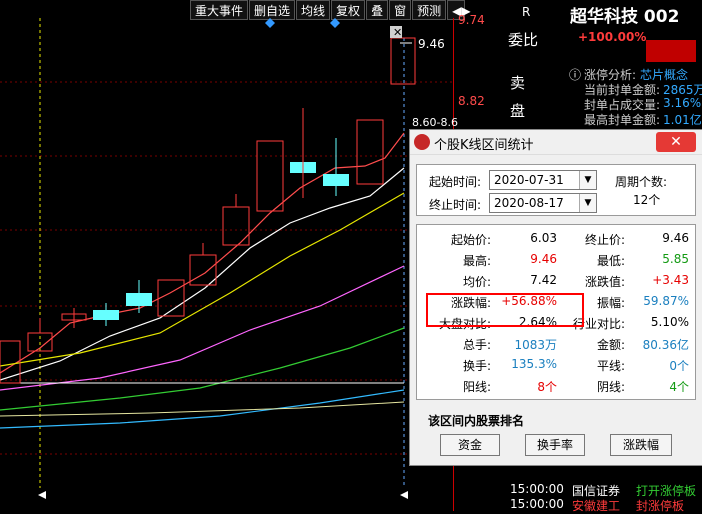 The height and width of the screenshot is (514, 702). I want to click on max-seal-value: 1.01亿, so click(682, 120).